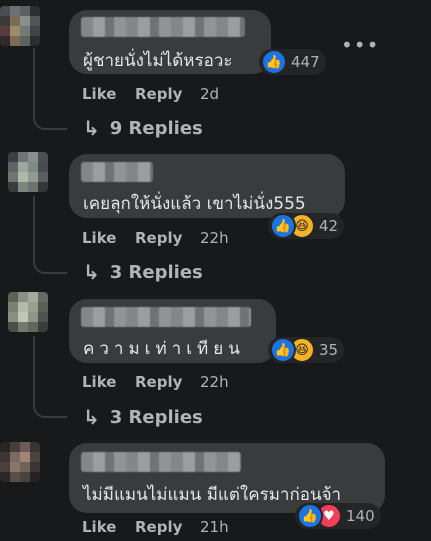 Image resolution: width=431 pixels, height=541 pixels. I want to click on reaction-summary: 👍 ♥ 140, so click(338, 516).